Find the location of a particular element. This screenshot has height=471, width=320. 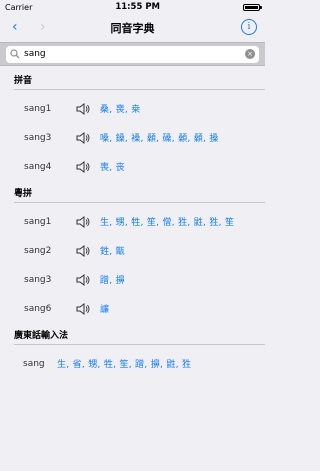

list-item: sang3 嗓, 鎟, 褬, 顙, 磉, 顙, 顙, 搡 is located at coordinates (132, 137).